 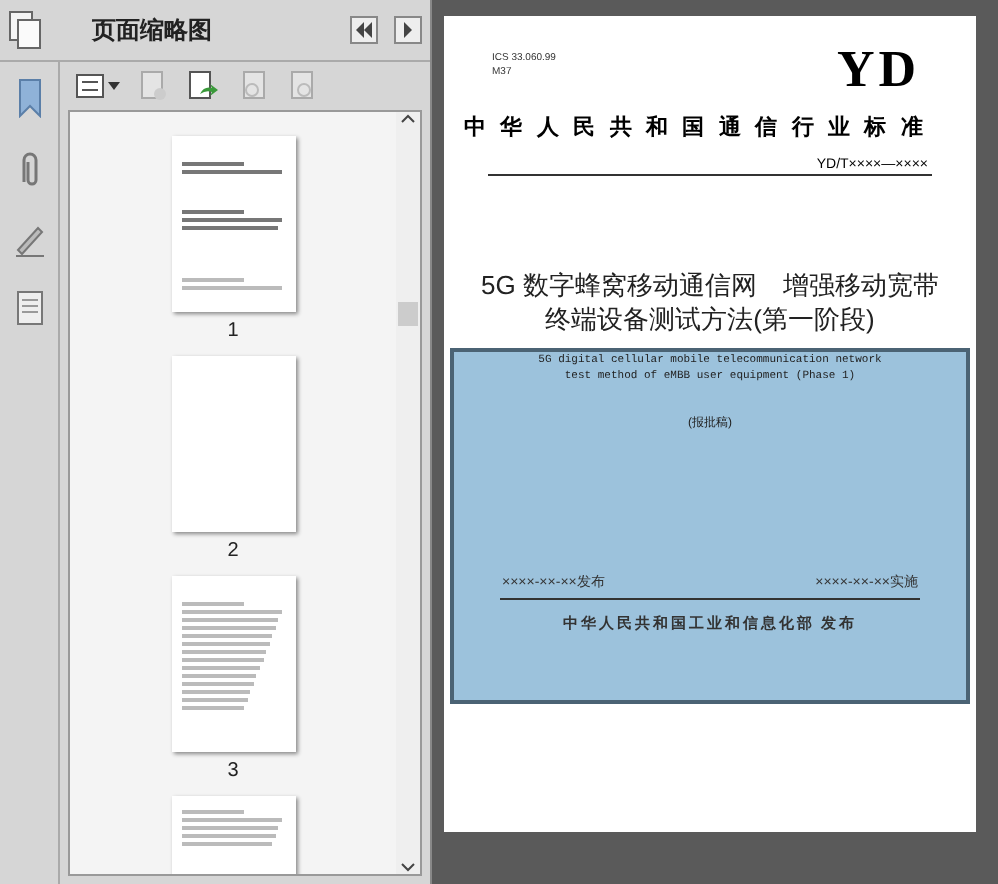 What do you see at coordinates (408, 118) in the screenshot?
I see `scroll-up-icon` at bounding box center [408, 118].